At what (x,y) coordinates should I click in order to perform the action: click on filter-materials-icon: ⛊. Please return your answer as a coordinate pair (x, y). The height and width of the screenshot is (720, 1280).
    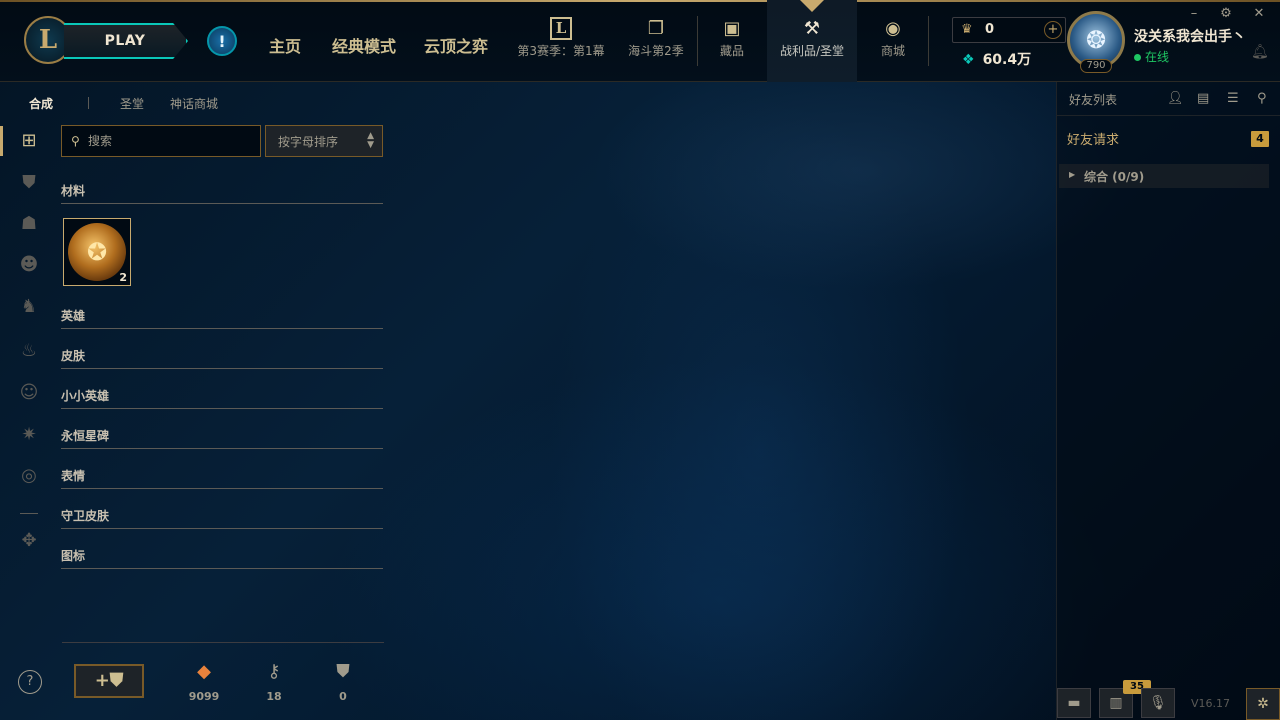
    Looking at the image, I should click on (29, 183).